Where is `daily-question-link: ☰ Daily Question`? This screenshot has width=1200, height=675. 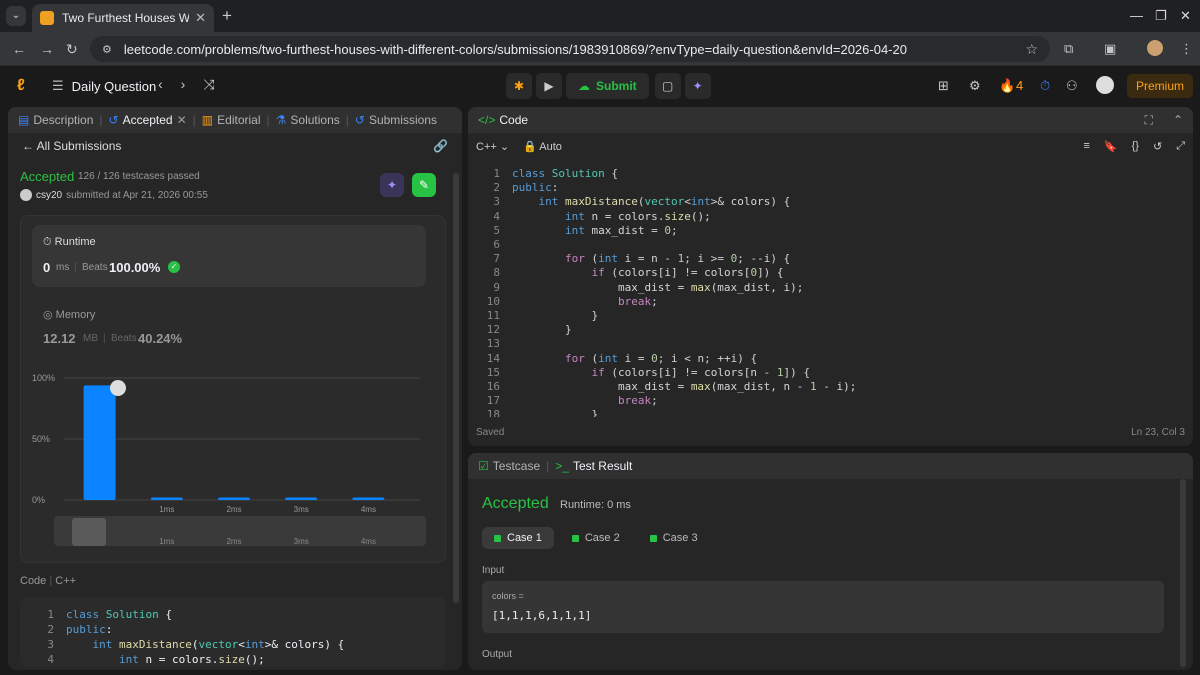
daily-question-link: ☰ Daily Question is located at coordinates (104, 86).